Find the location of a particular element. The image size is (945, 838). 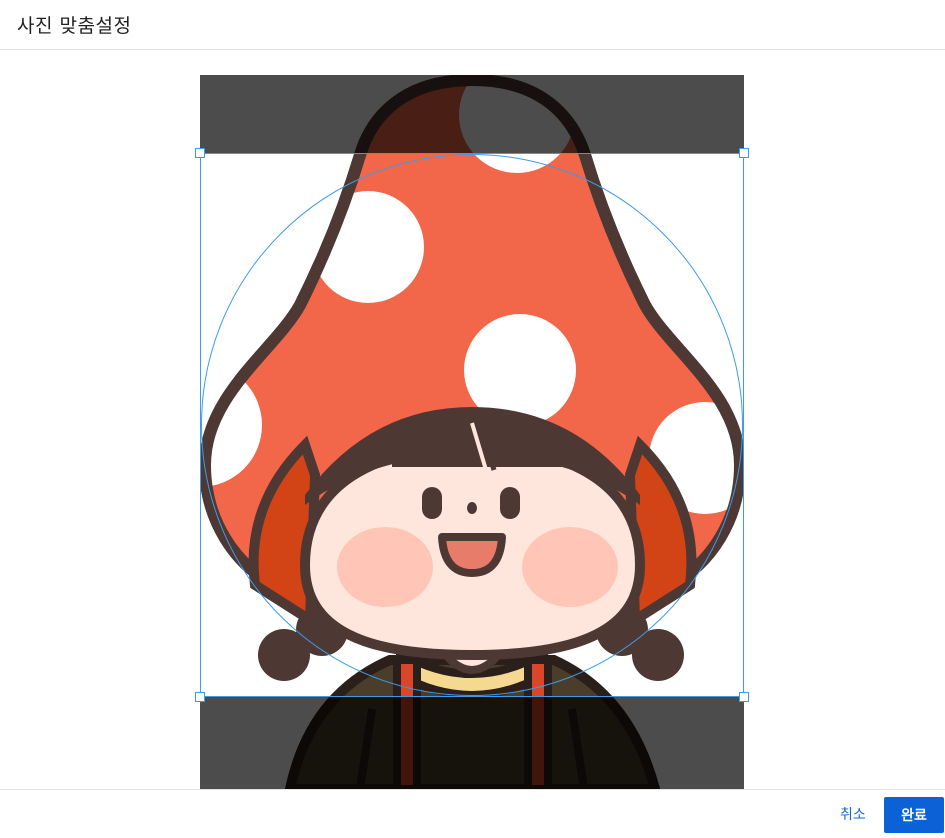

crop-handle-bottom-right is located at coordinates (744, 697).